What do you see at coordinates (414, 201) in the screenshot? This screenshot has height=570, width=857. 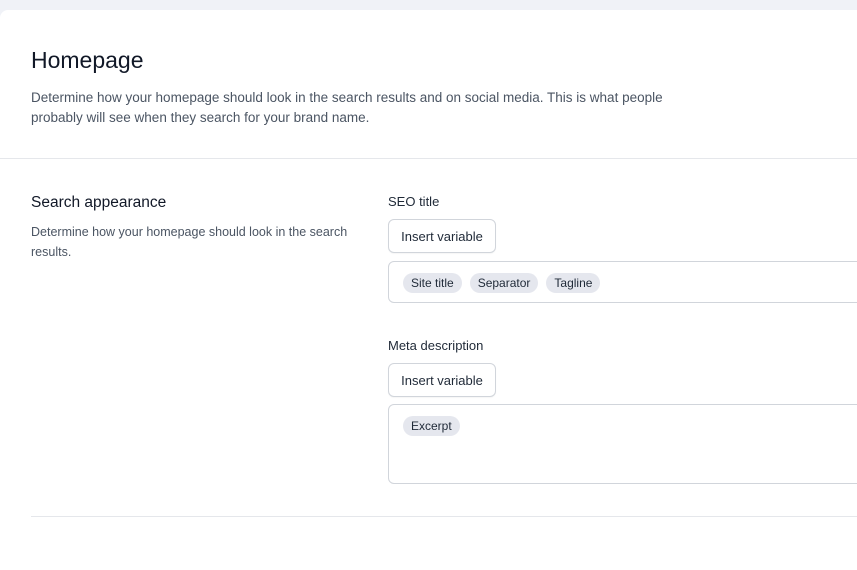 I see `seo-title-label: SEO title` at bounding box center [414, 201].